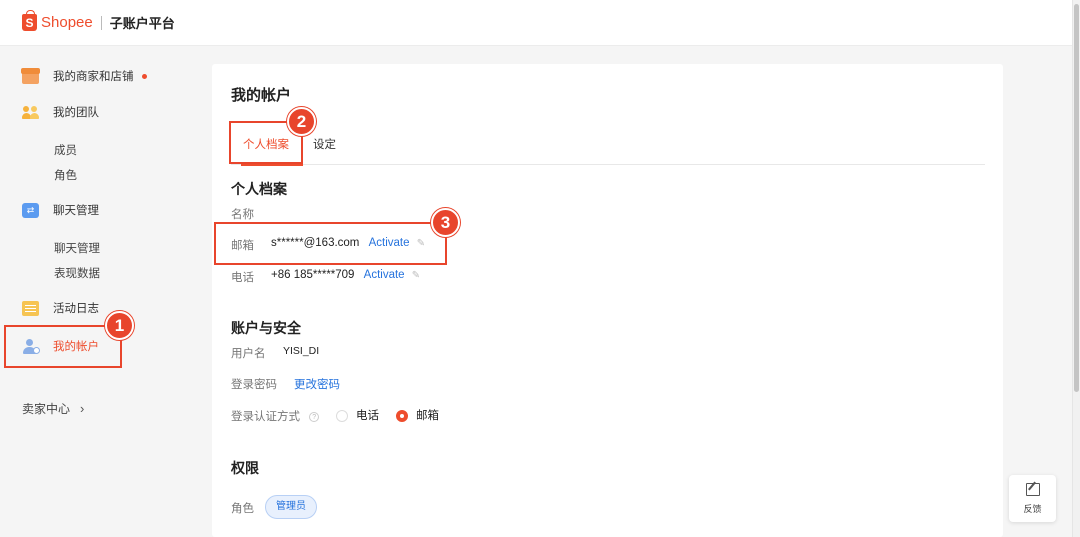  What do you see at coordinates (144, 76) in the screenshot?
I see `notification-dot` at bounding box center [144, 76].